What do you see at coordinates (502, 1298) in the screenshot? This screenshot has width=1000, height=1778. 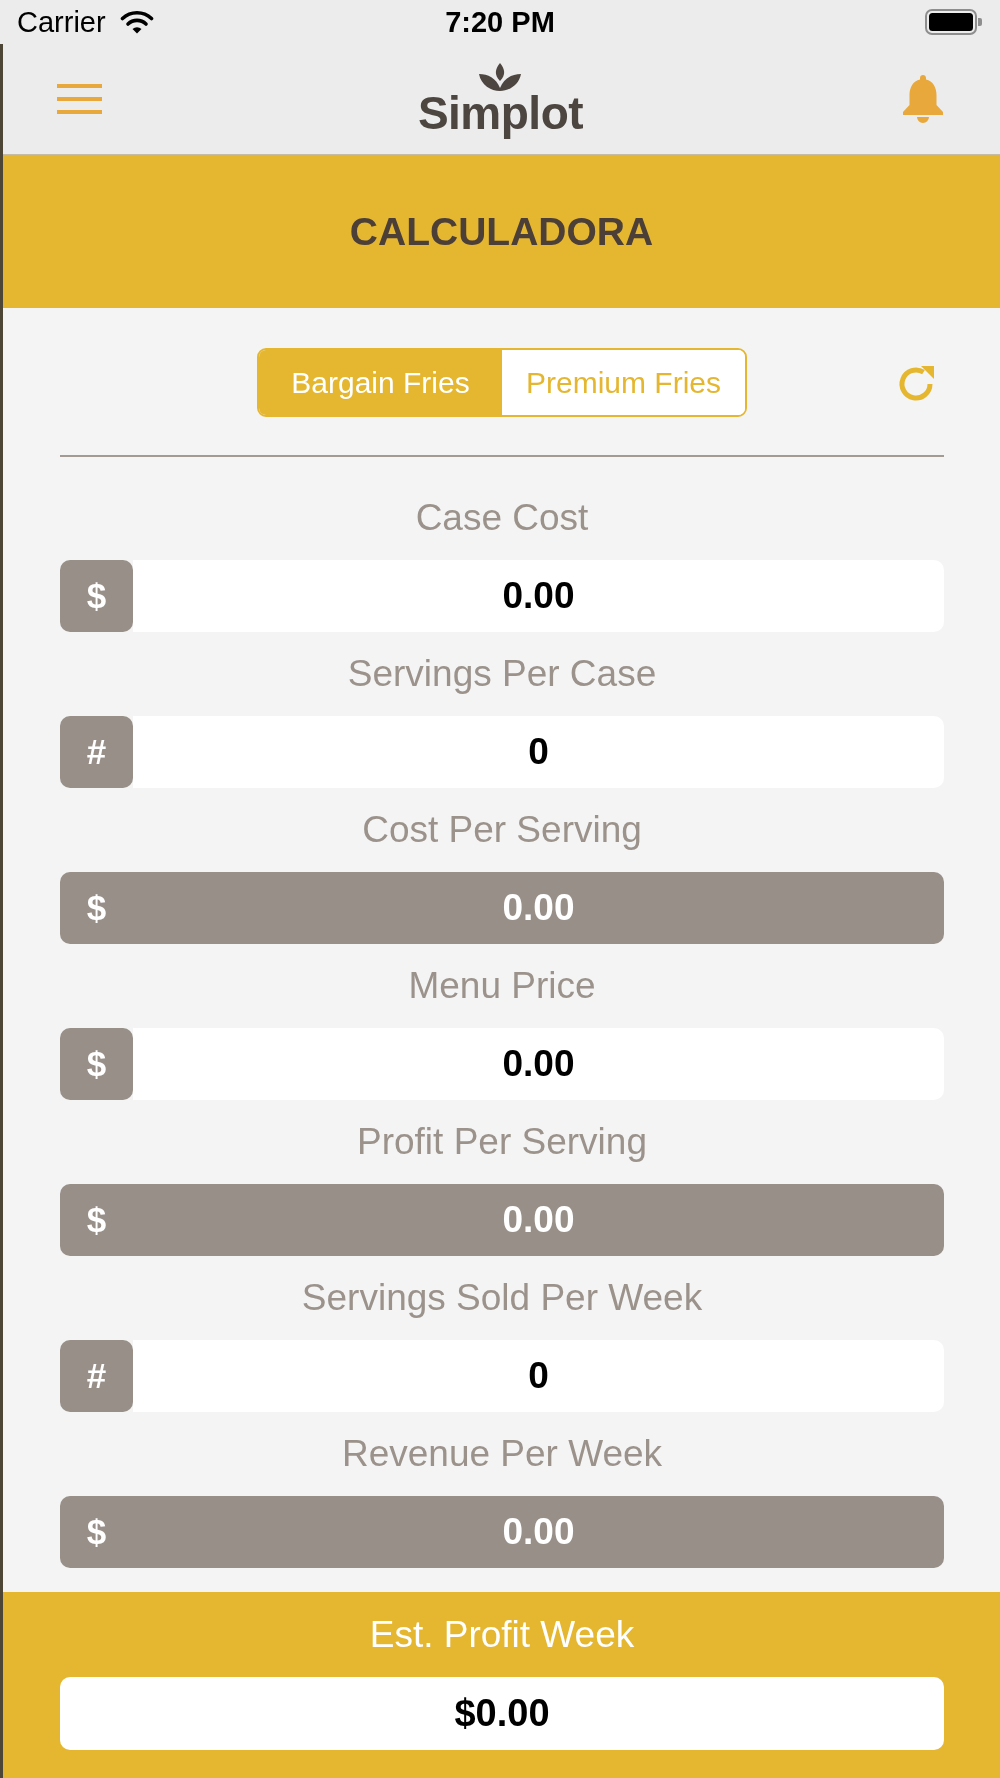 I see `field-label: Servings Sold Per Week` at bounding box center [502, 1298].